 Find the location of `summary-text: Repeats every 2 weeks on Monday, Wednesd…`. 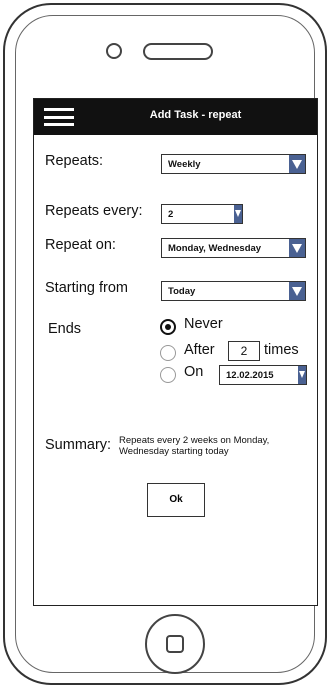

summary-text: Repeats every 2 weeks on Monday, Wednesd… is located at coordinates (194, 446).